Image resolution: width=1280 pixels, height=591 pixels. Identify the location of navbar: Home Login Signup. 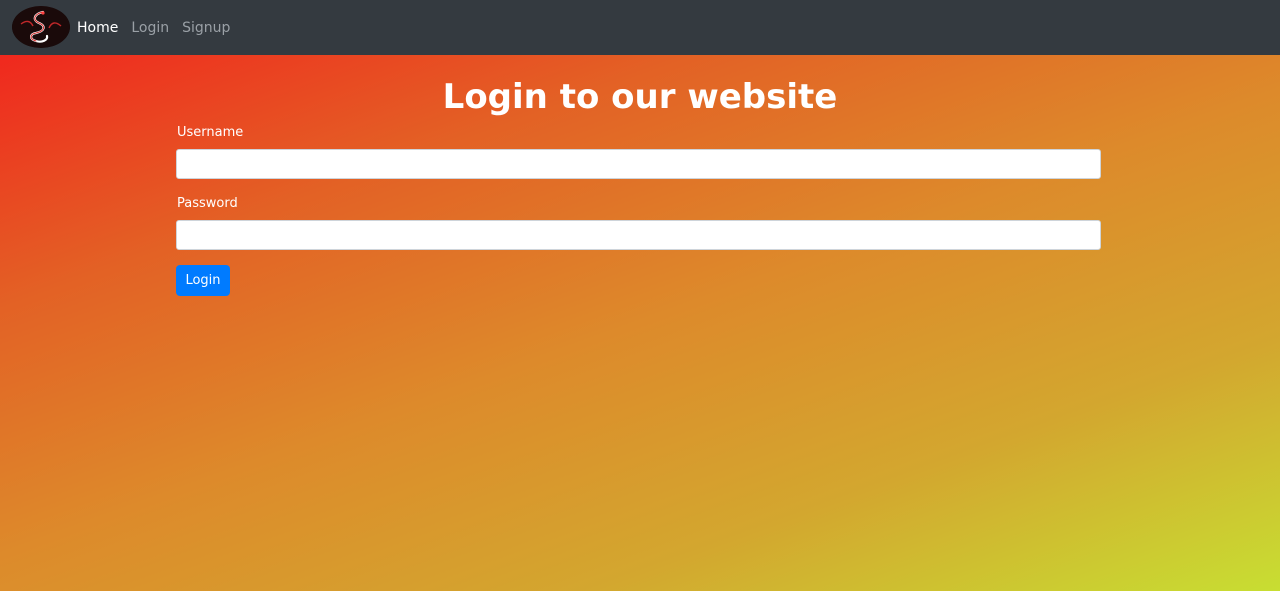
(640, 27).